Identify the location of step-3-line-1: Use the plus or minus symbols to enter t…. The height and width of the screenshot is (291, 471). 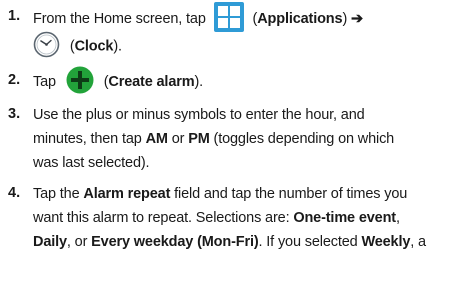
(199, 115).